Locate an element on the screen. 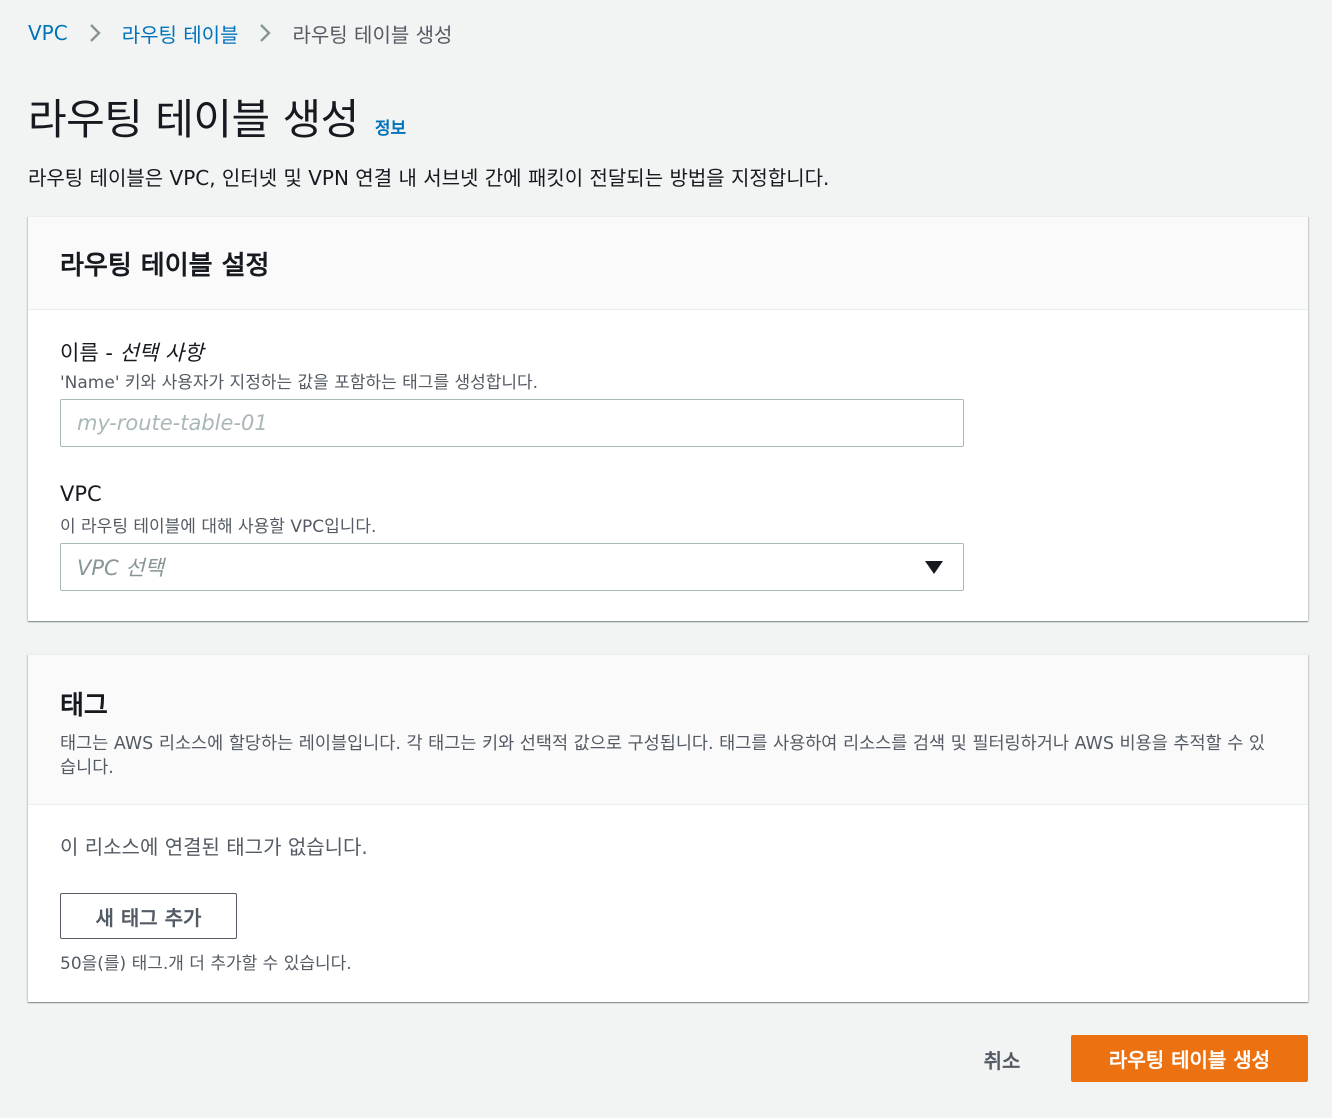 Image resolution: width=1332 pixels, height=1118 pixels. caret-down-icon is located at coordinates (934, 567).